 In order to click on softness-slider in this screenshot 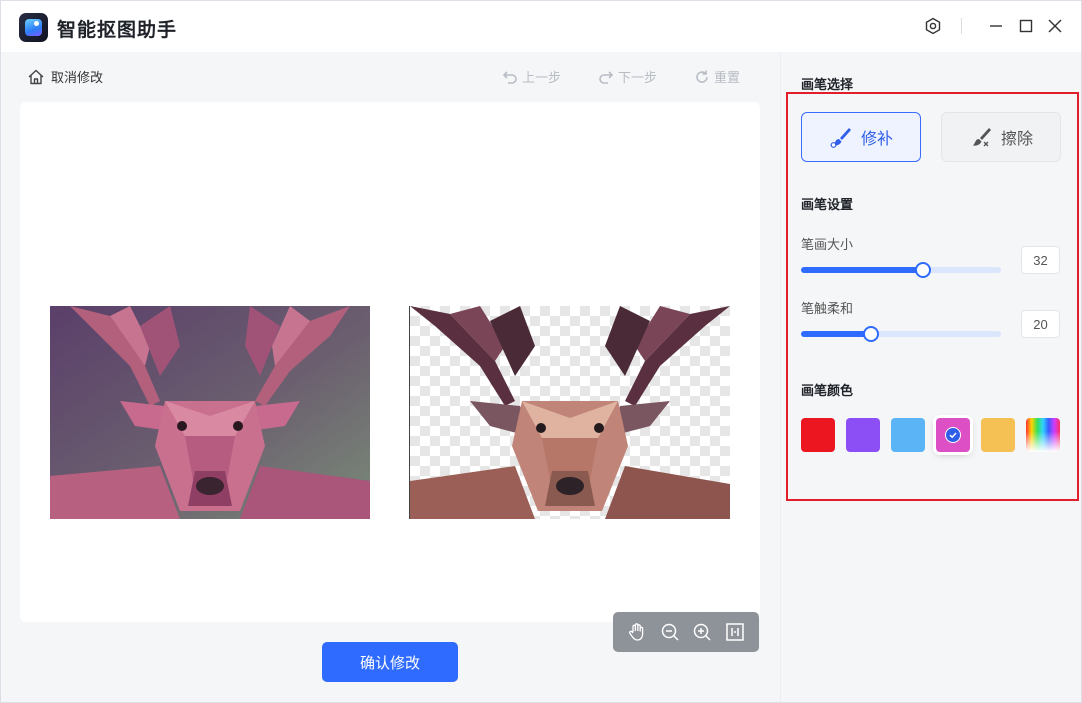, I will do `click(901, 334)`.